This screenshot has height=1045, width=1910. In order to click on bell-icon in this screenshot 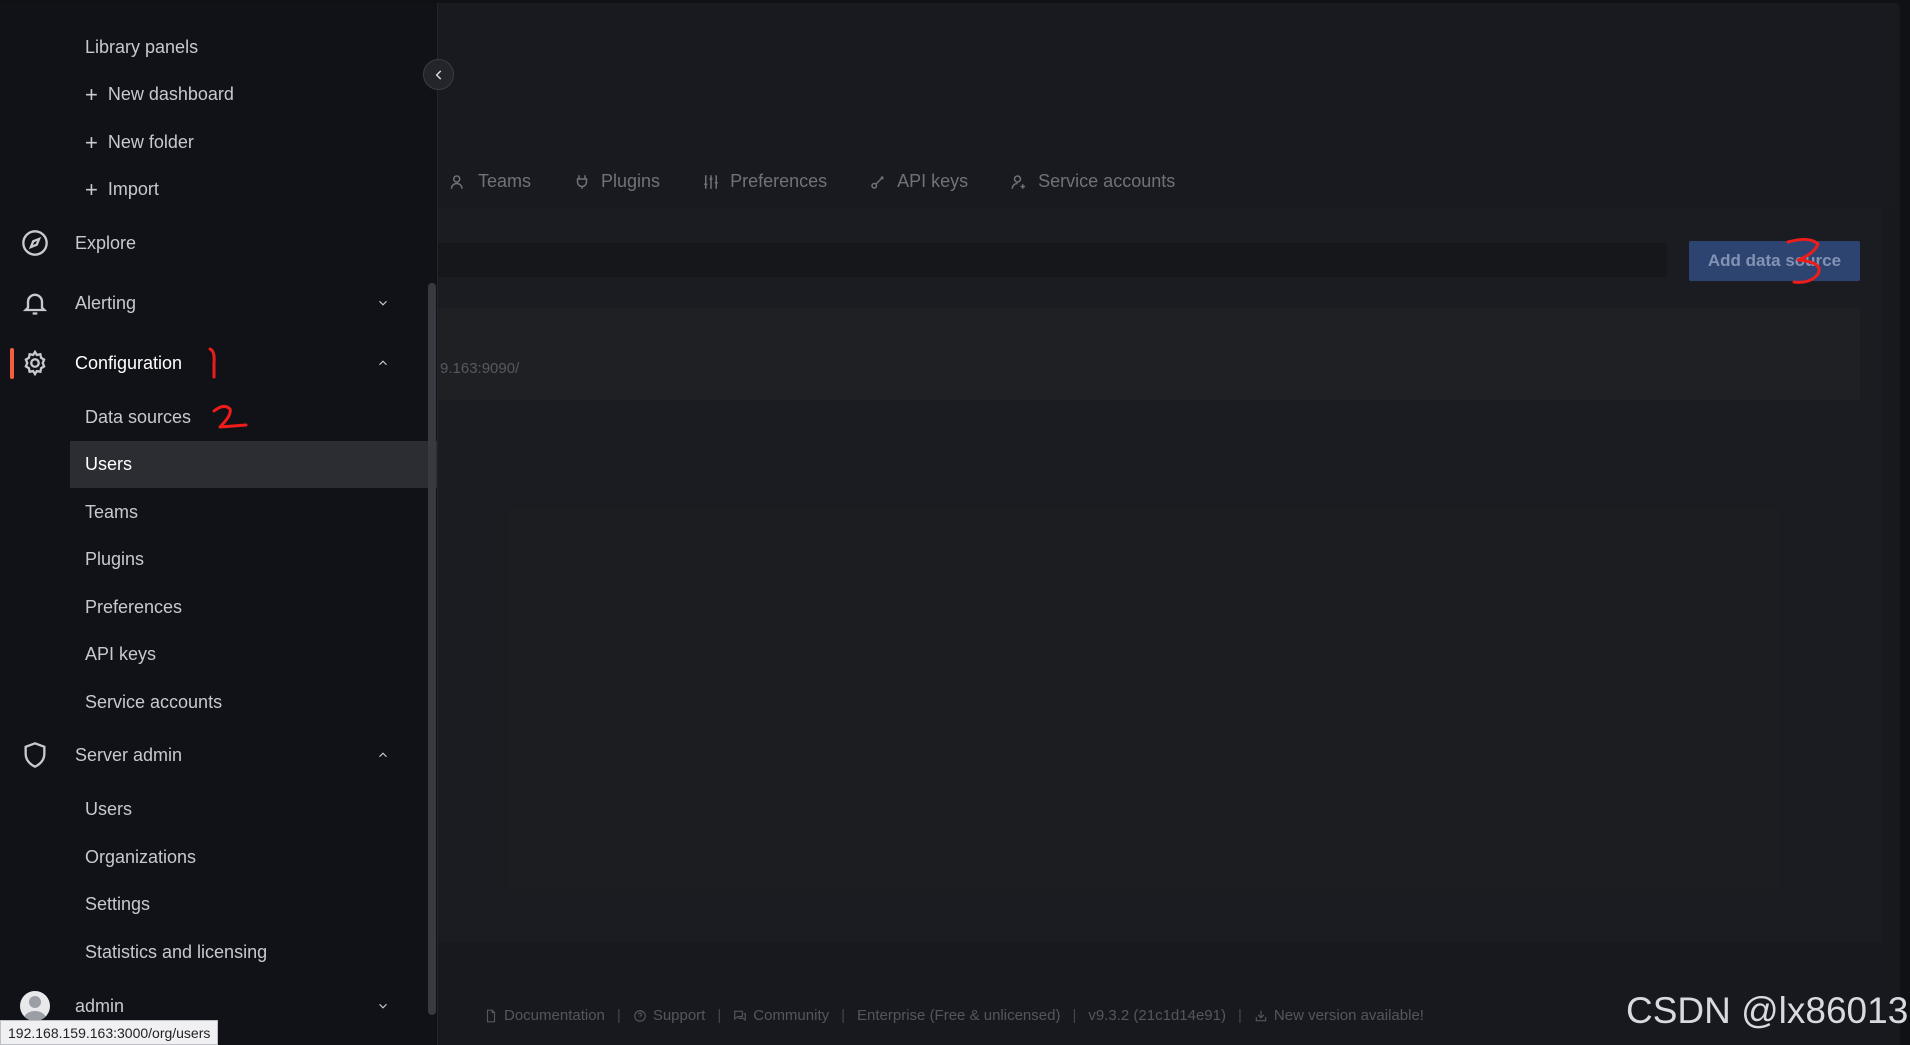, I will do `click(35, 303)`.